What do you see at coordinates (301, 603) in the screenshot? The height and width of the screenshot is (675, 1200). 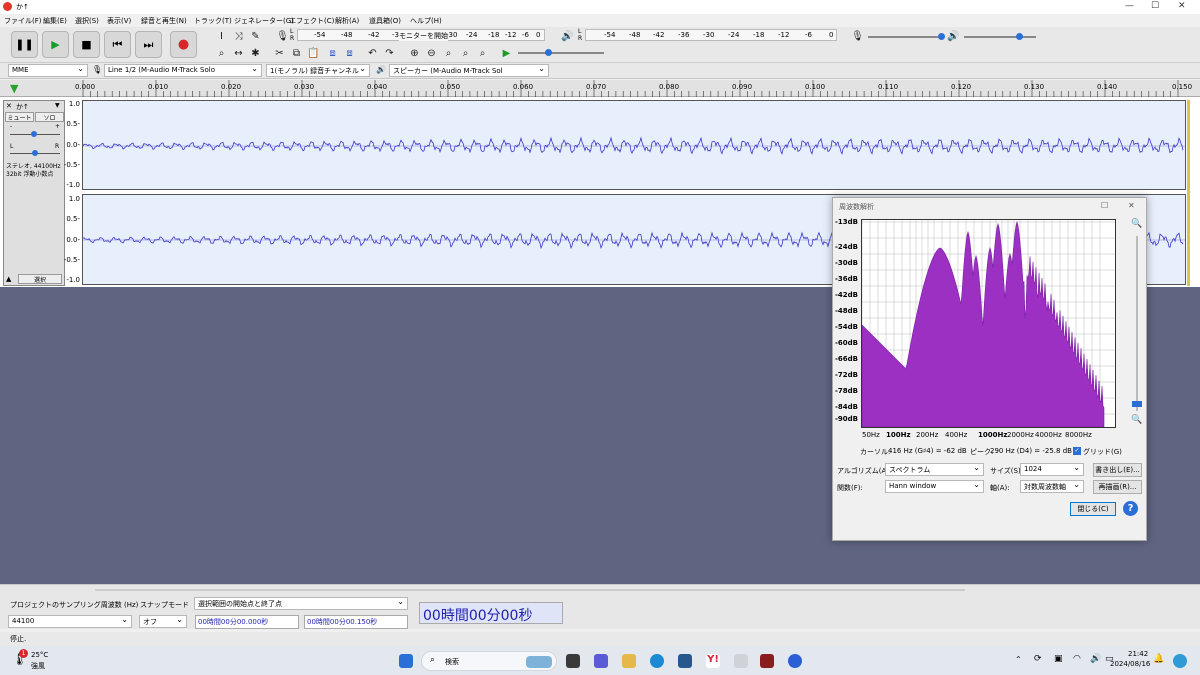 I see `selection-range-select: 選択範囲の開始点と終了点` at bounding box center [301, 603].